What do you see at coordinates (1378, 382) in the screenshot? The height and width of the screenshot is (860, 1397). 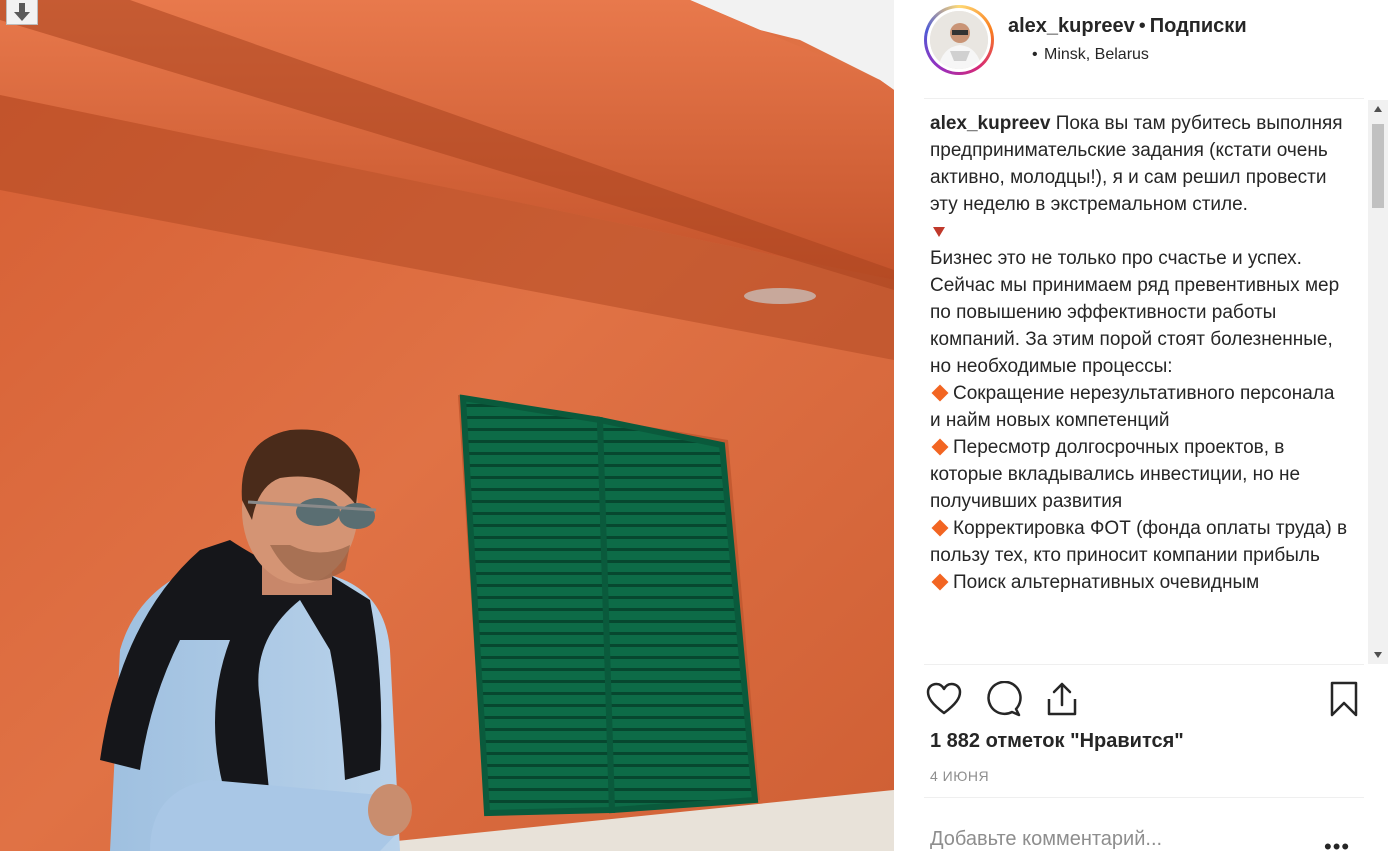 I see `caption-scrollbar` at bounding box center [1378, 382].